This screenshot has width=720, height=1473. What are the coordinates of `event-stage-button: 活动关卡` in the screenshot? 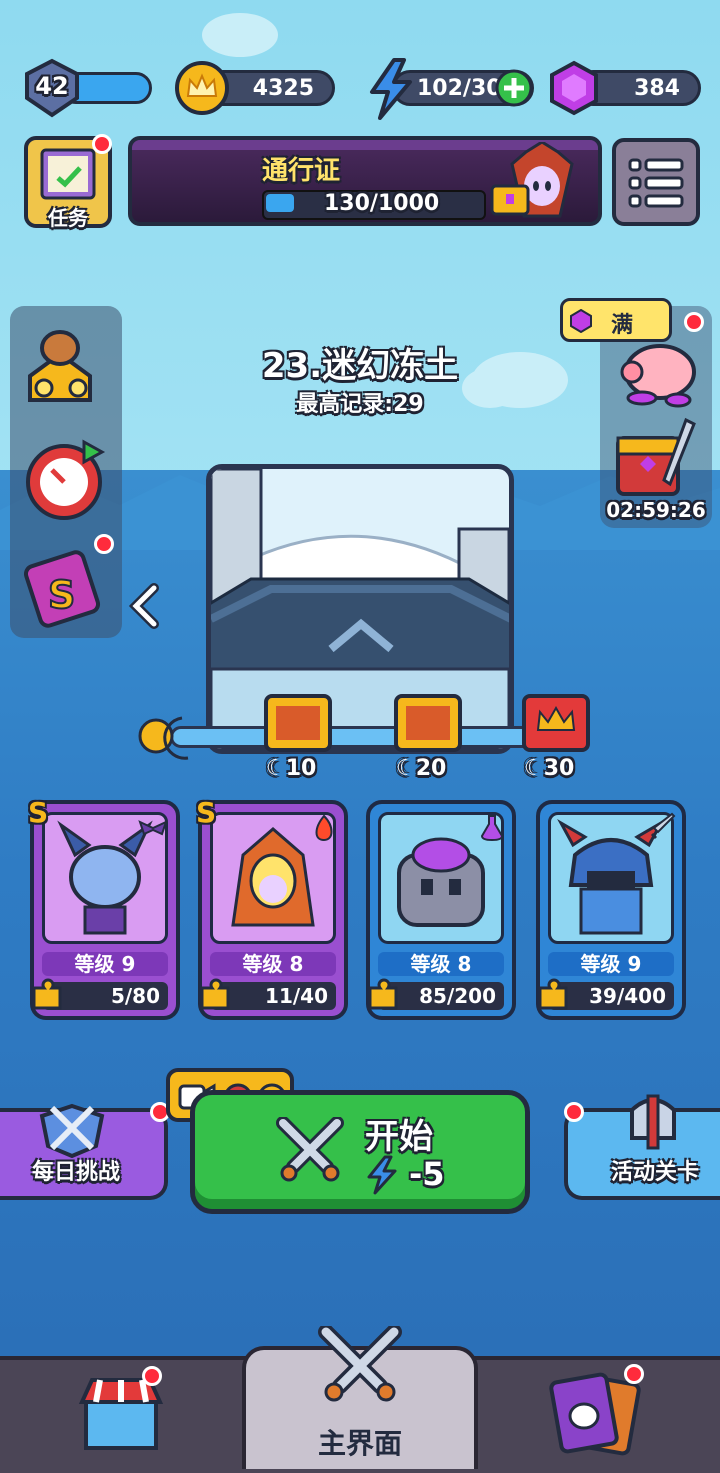 It's located at (642, 1147).